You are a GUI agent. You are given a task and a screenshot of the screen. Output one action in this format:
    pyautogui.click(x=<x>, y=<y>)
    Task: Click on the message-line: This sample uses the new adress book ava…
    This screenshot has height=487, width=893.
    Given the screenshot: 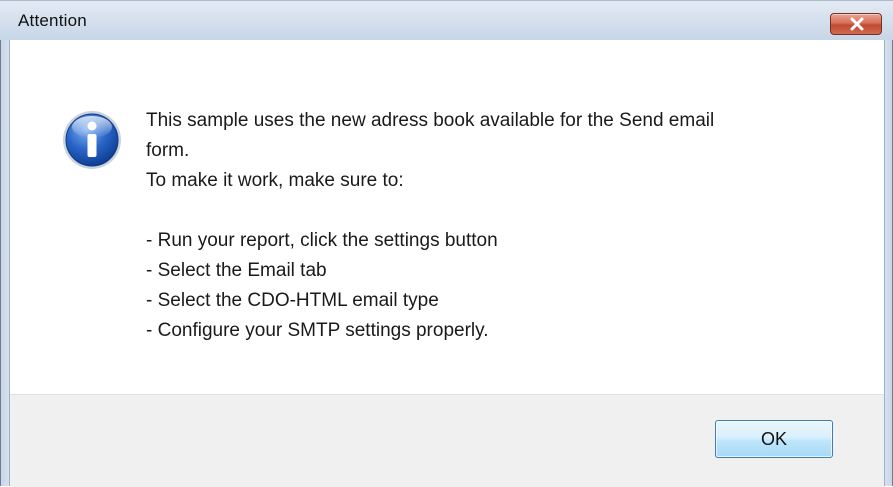 What is the action you would take?
    pyautogui.click(x=430, y=120)
    